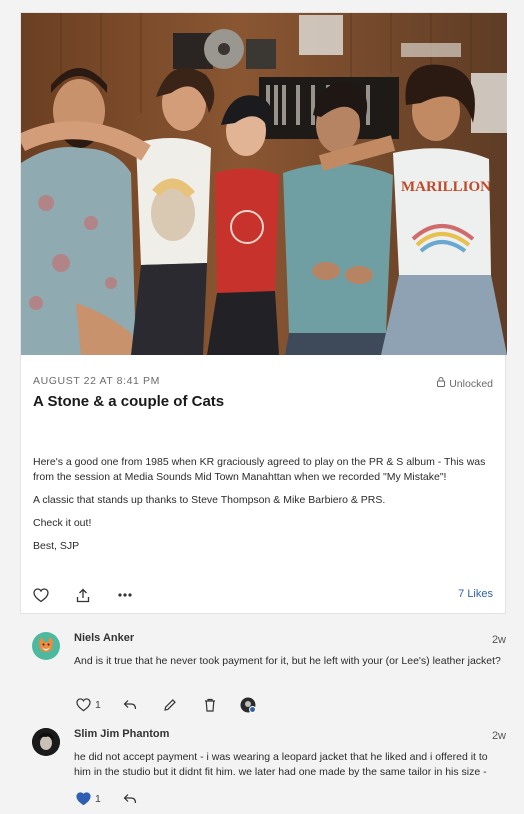 Image resolution: width=524 pixels, height=814 pixels. I want to click on post-date: AUGUST 22 AT 8:41 PM, so click(96, 381).